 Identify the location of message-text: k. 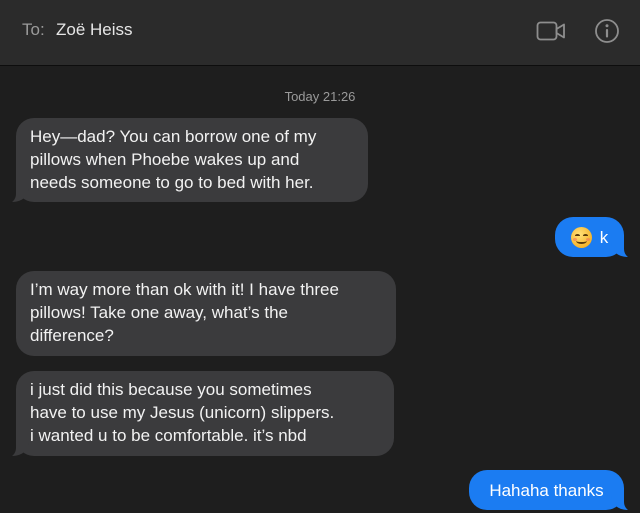
(604, 237).